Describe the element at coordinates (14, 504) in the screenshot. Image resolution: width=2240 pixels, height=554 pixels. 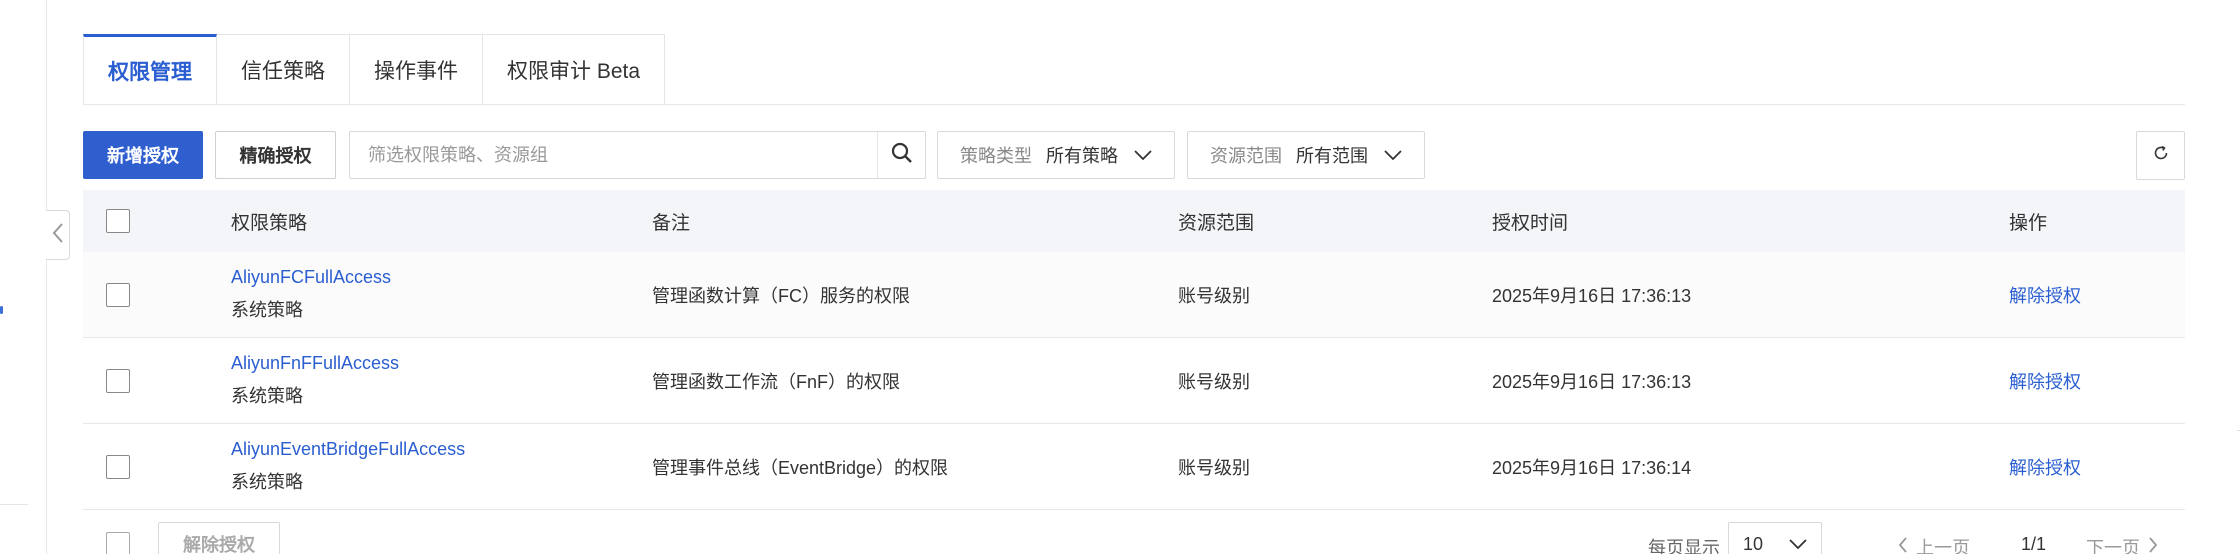
I see `nav-divider` at that location.